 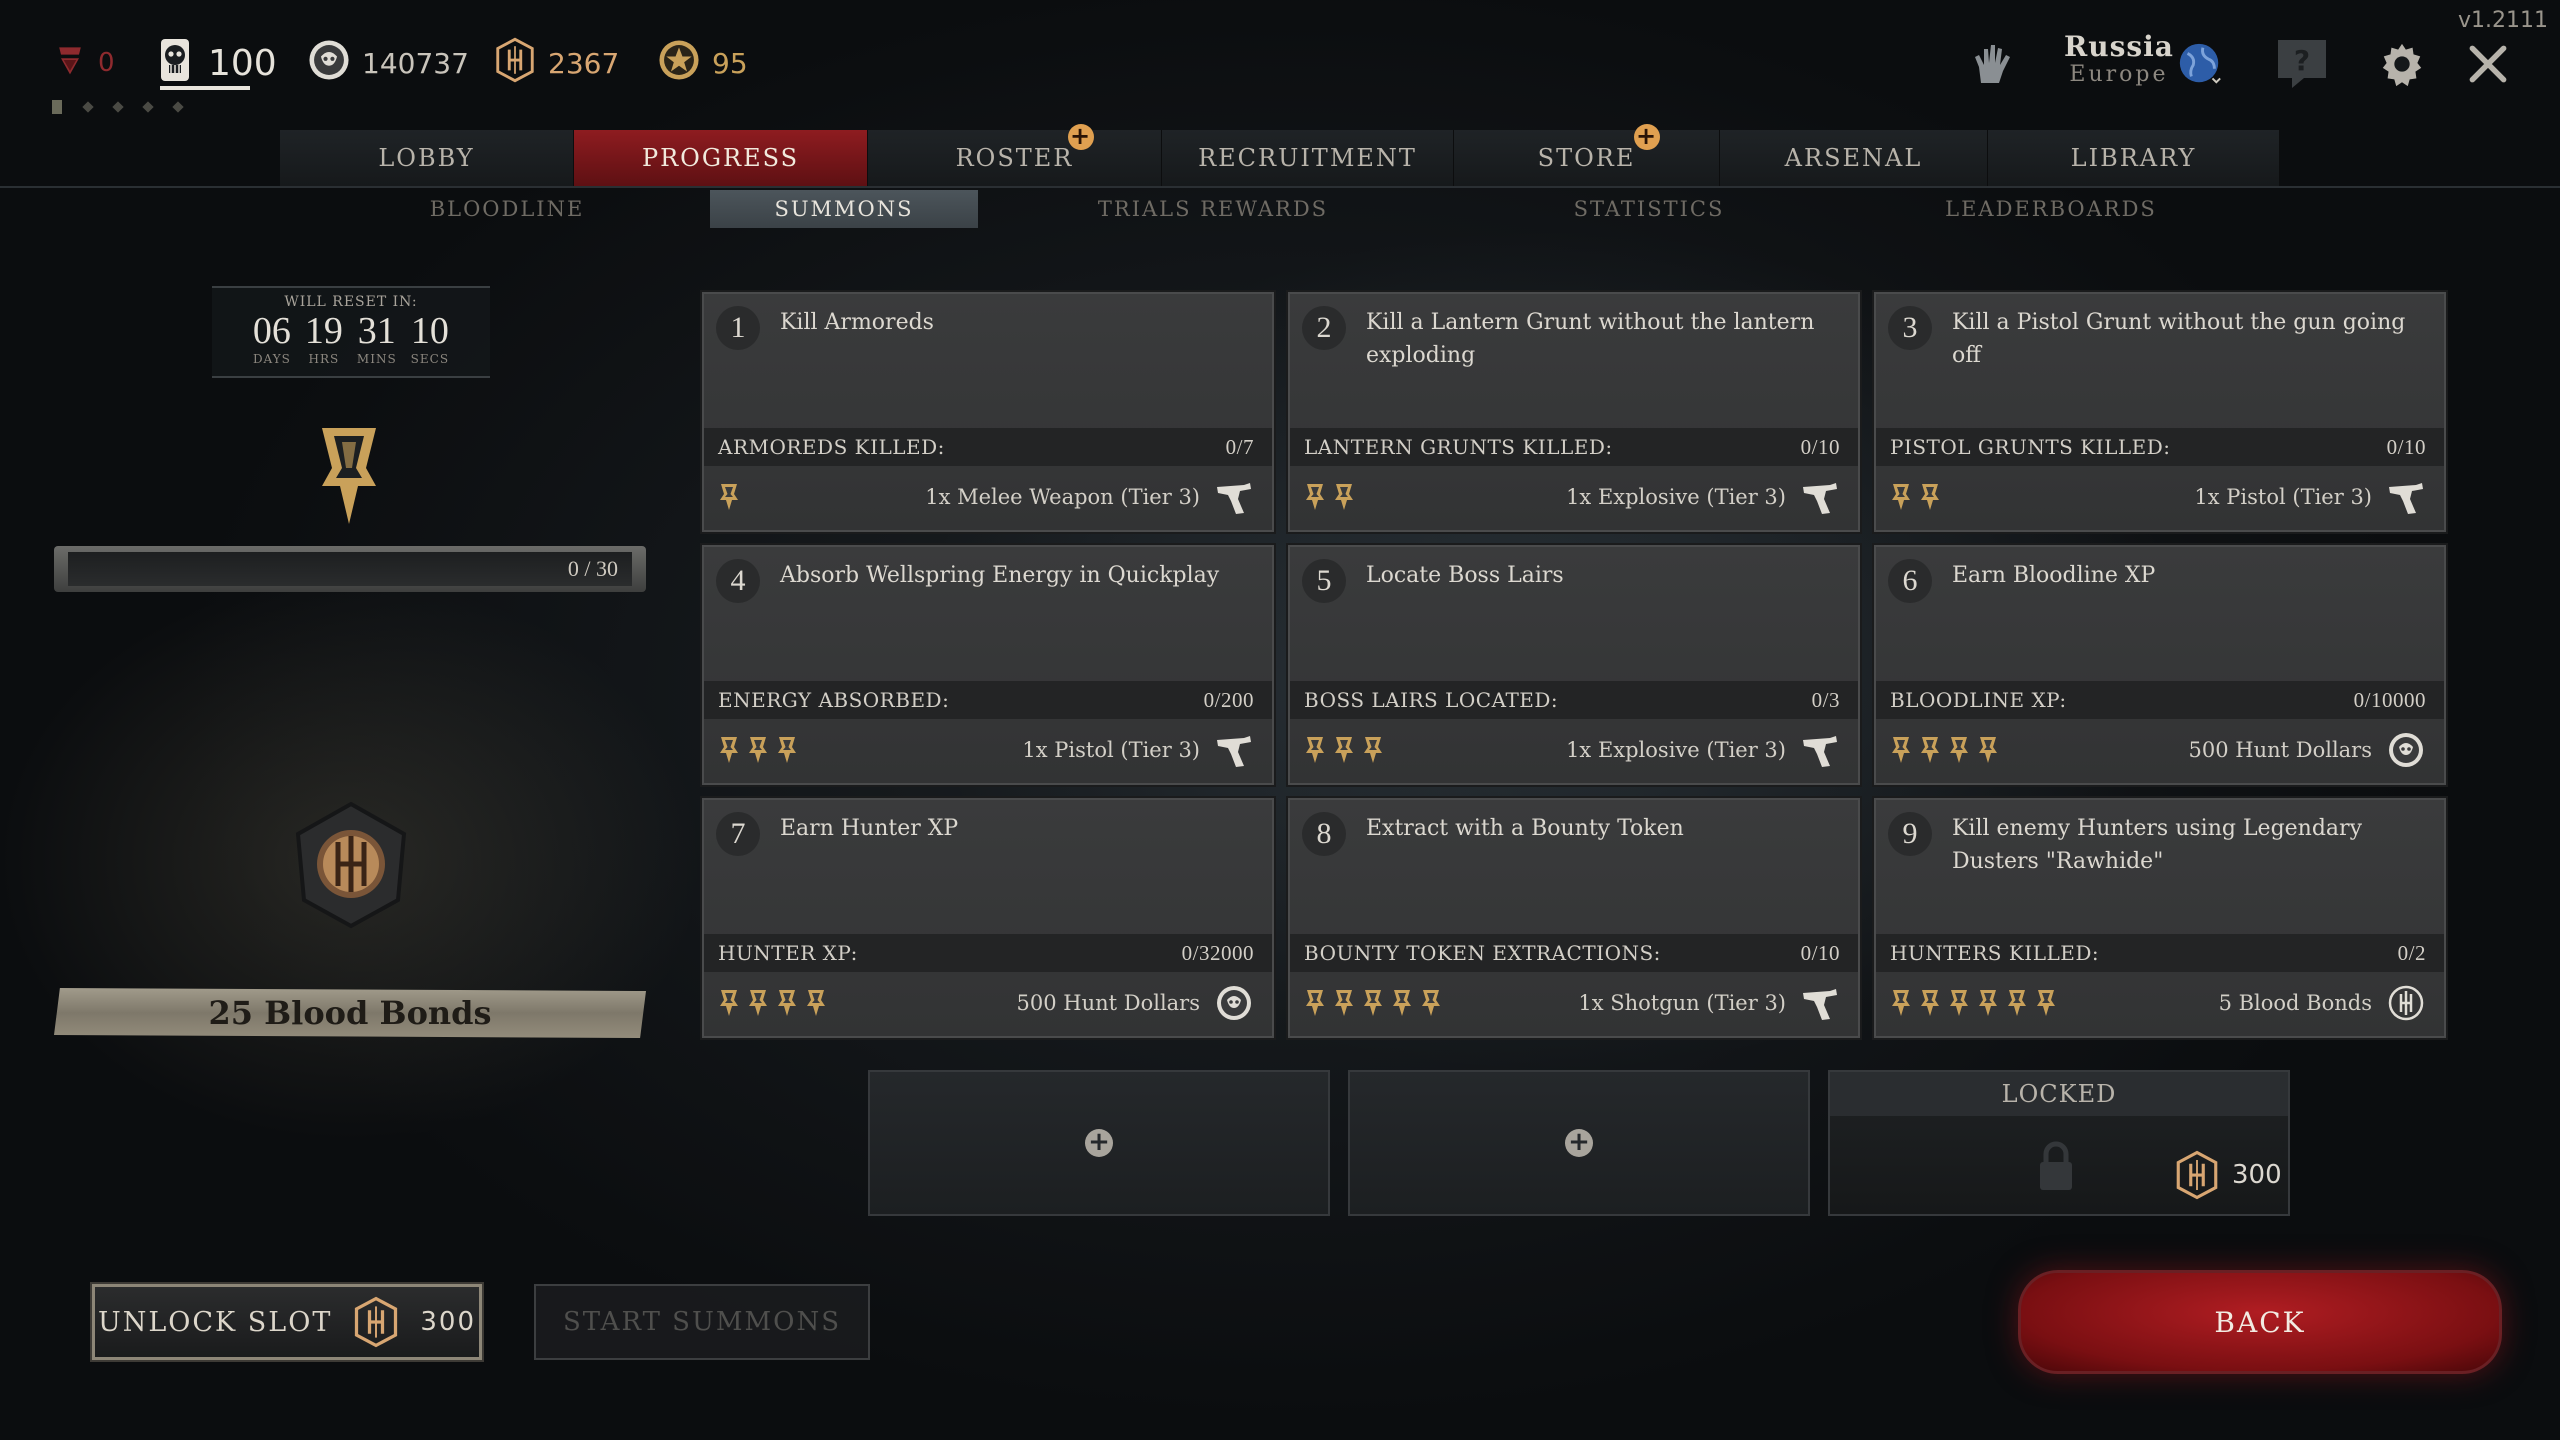 I want to click on challenge-number: 4, so click(x=738, y=581).